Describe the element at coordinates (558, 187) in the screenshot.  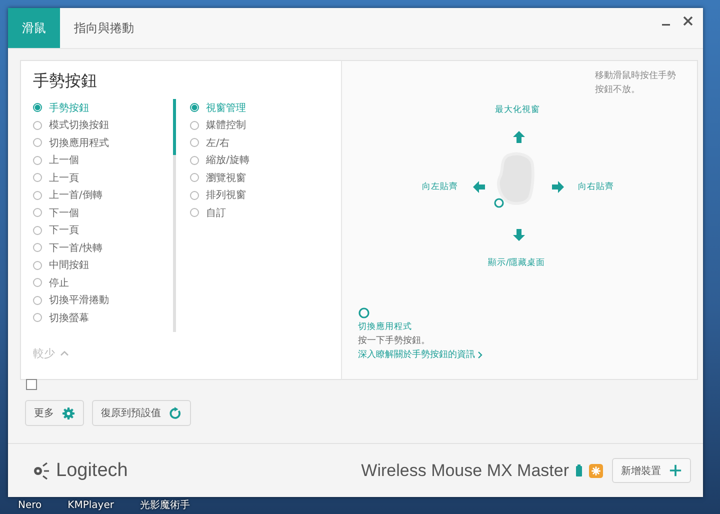
I see `arrow-right-icon` at that location.